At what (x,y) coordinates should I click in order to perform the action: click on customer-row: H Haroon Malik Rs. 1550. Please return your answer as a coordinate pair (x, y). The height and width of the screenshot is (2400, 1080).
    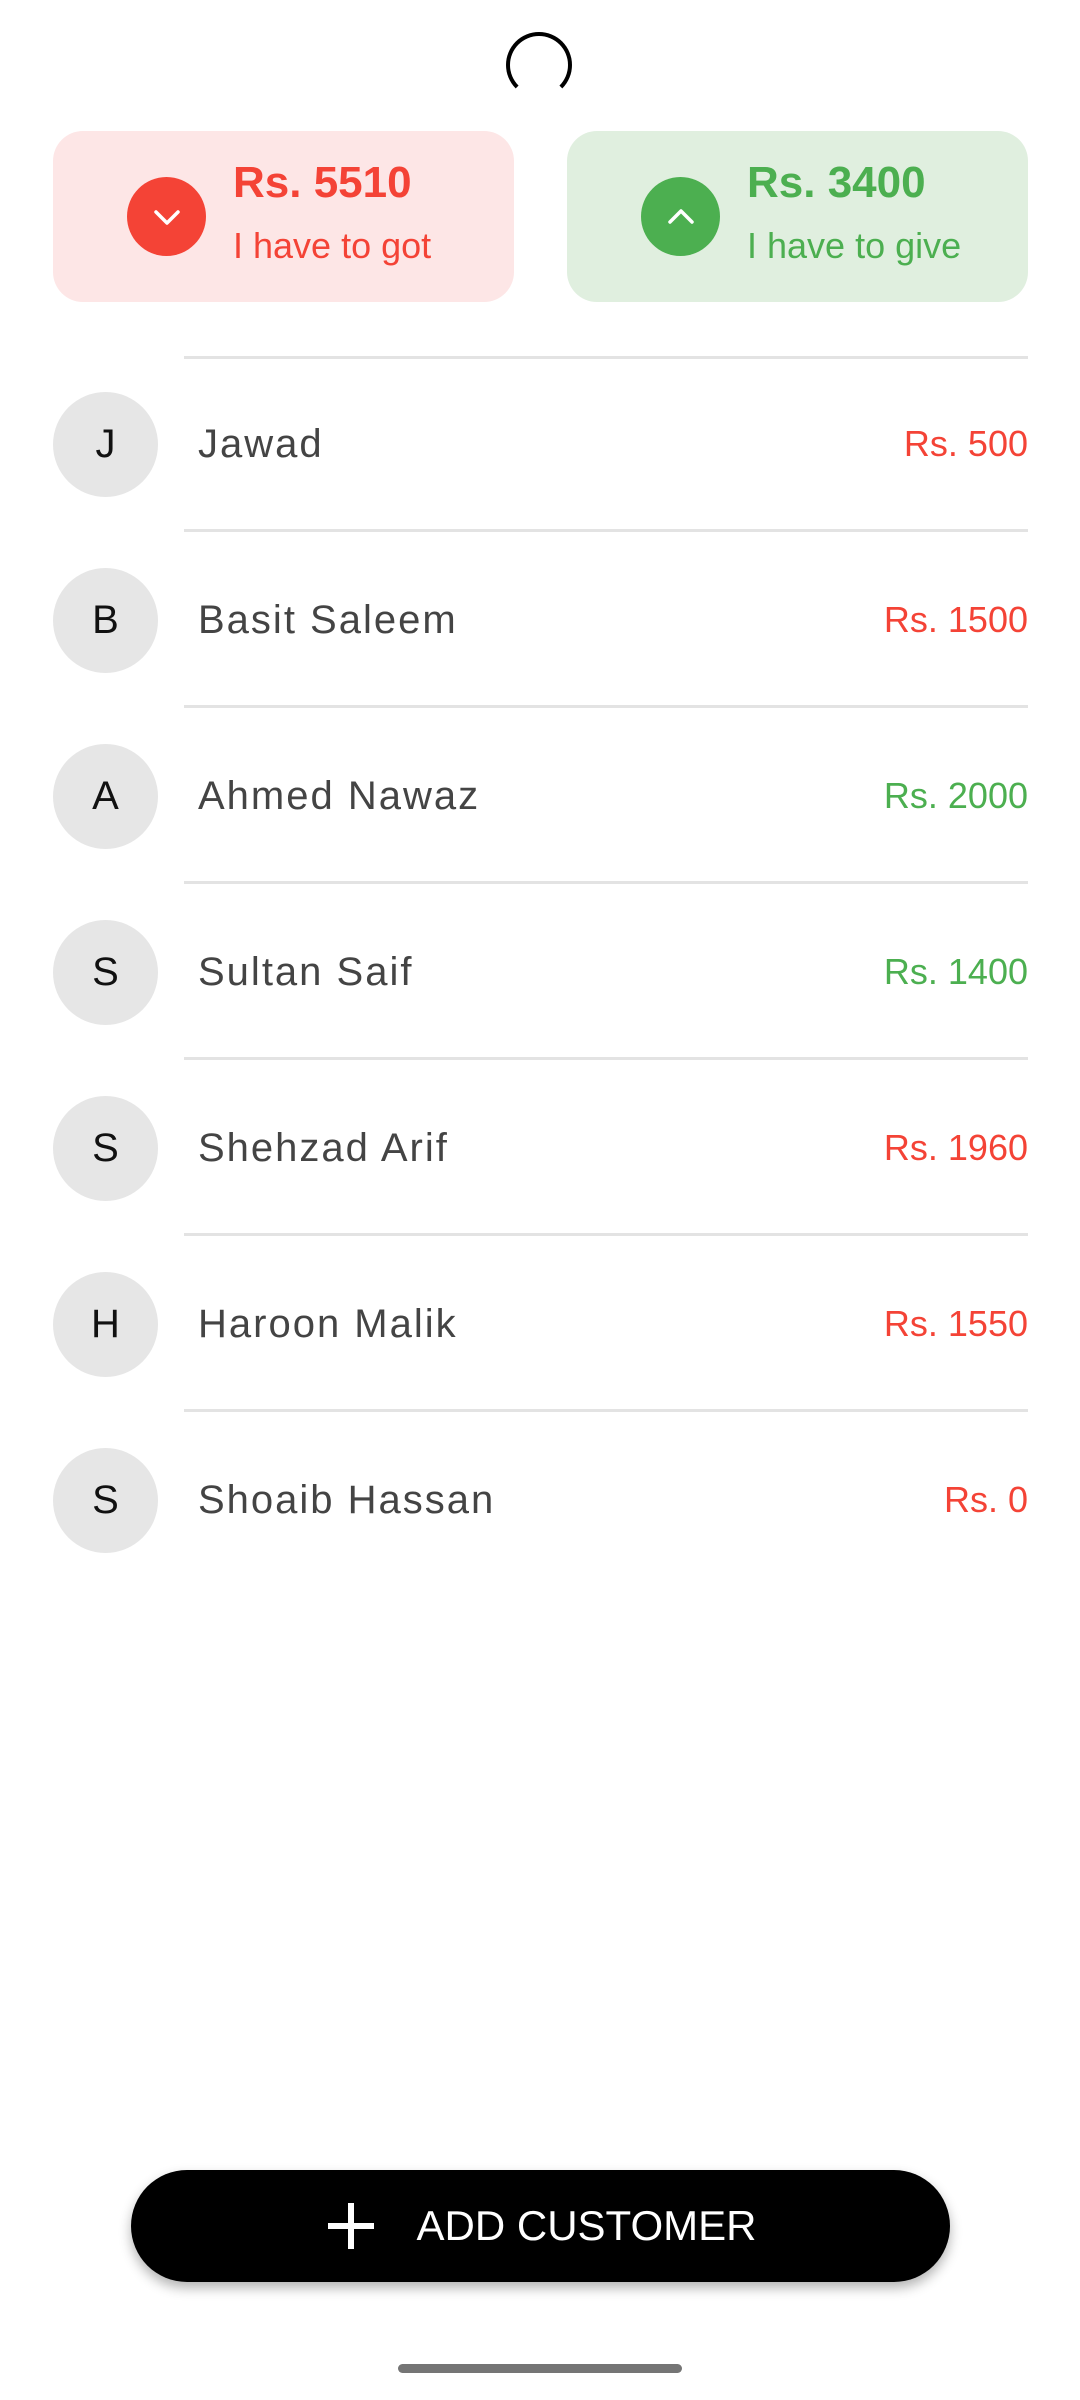
    Looking at the image, I should click on (540, 1324).